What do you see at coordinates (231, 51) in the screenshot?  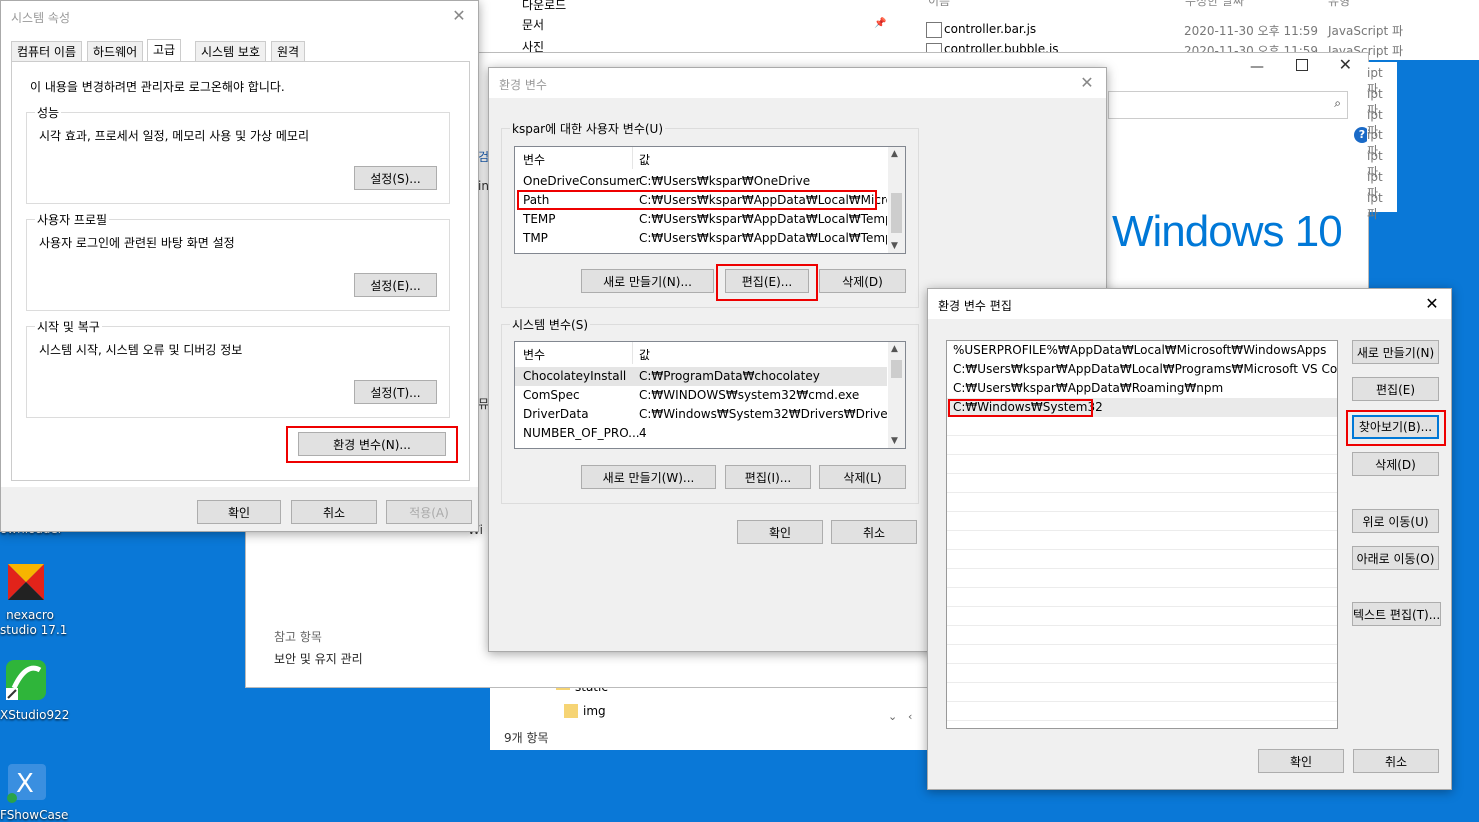 I see `tab-system-protection: 시스템 보호` at bounding box center [231, 51].